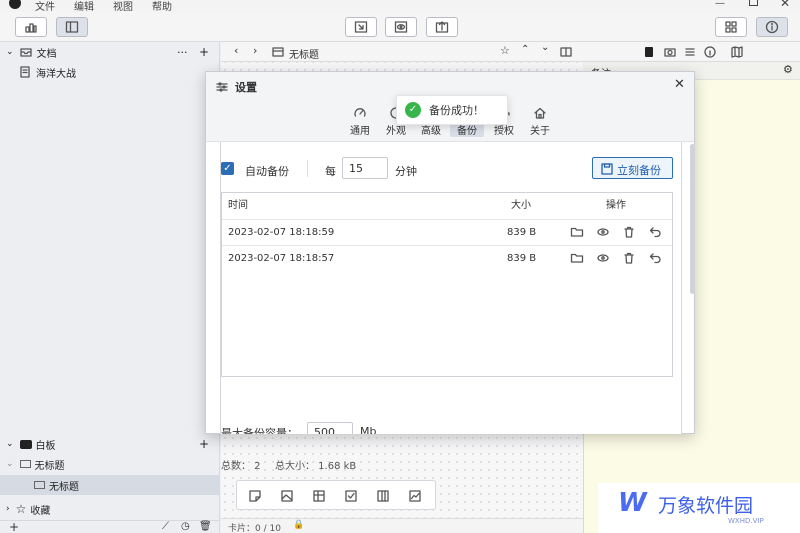 This screenshot has height=533, width=800. Describe the element at coordinates (361, 27) in the screenshot. I see `fit-view-button` at that location.